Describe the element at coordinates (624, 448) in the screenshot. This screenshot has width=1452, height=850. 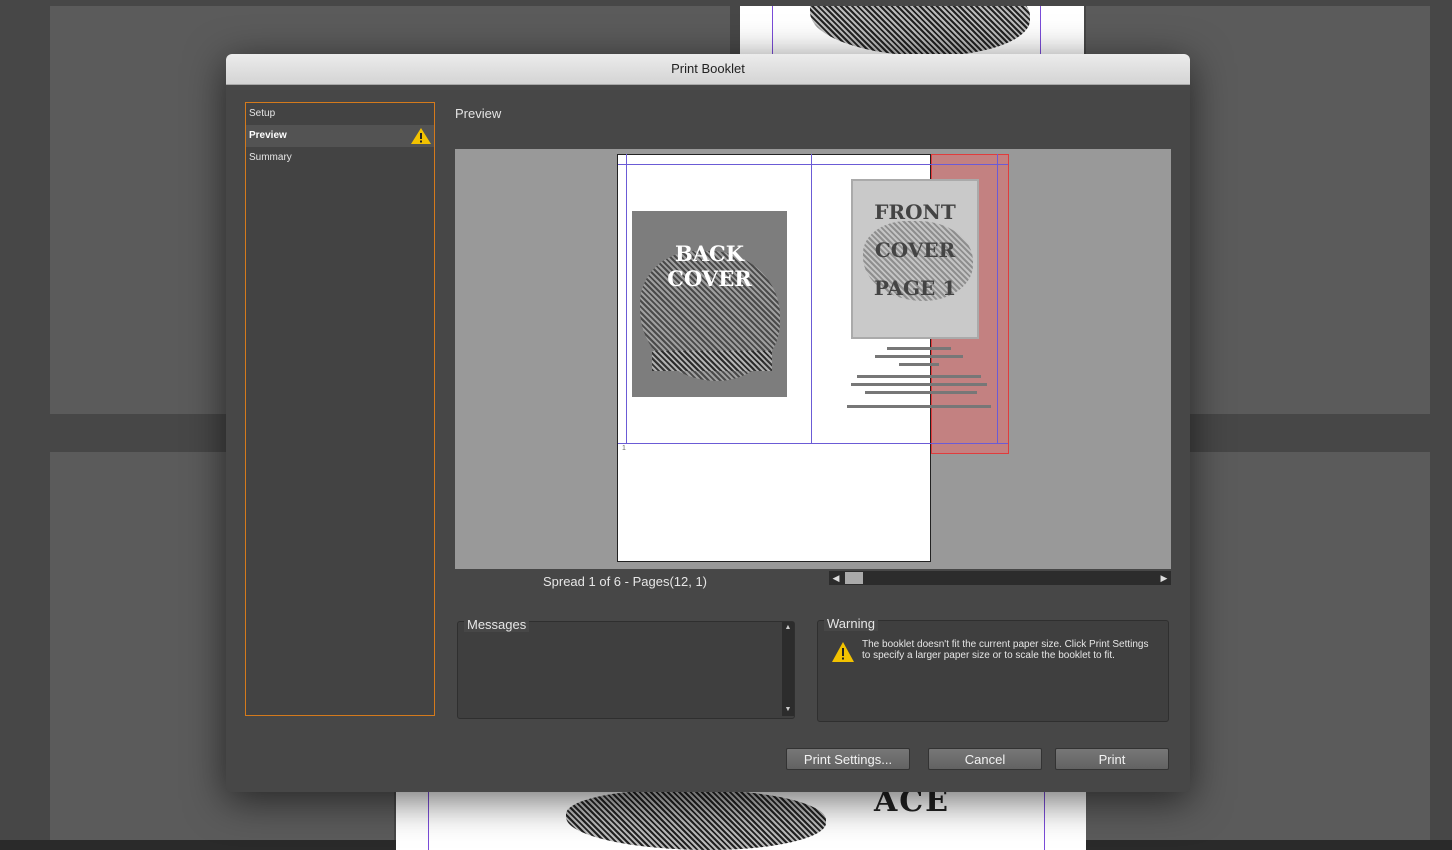
I see `page-number-mark: 1` at that location.